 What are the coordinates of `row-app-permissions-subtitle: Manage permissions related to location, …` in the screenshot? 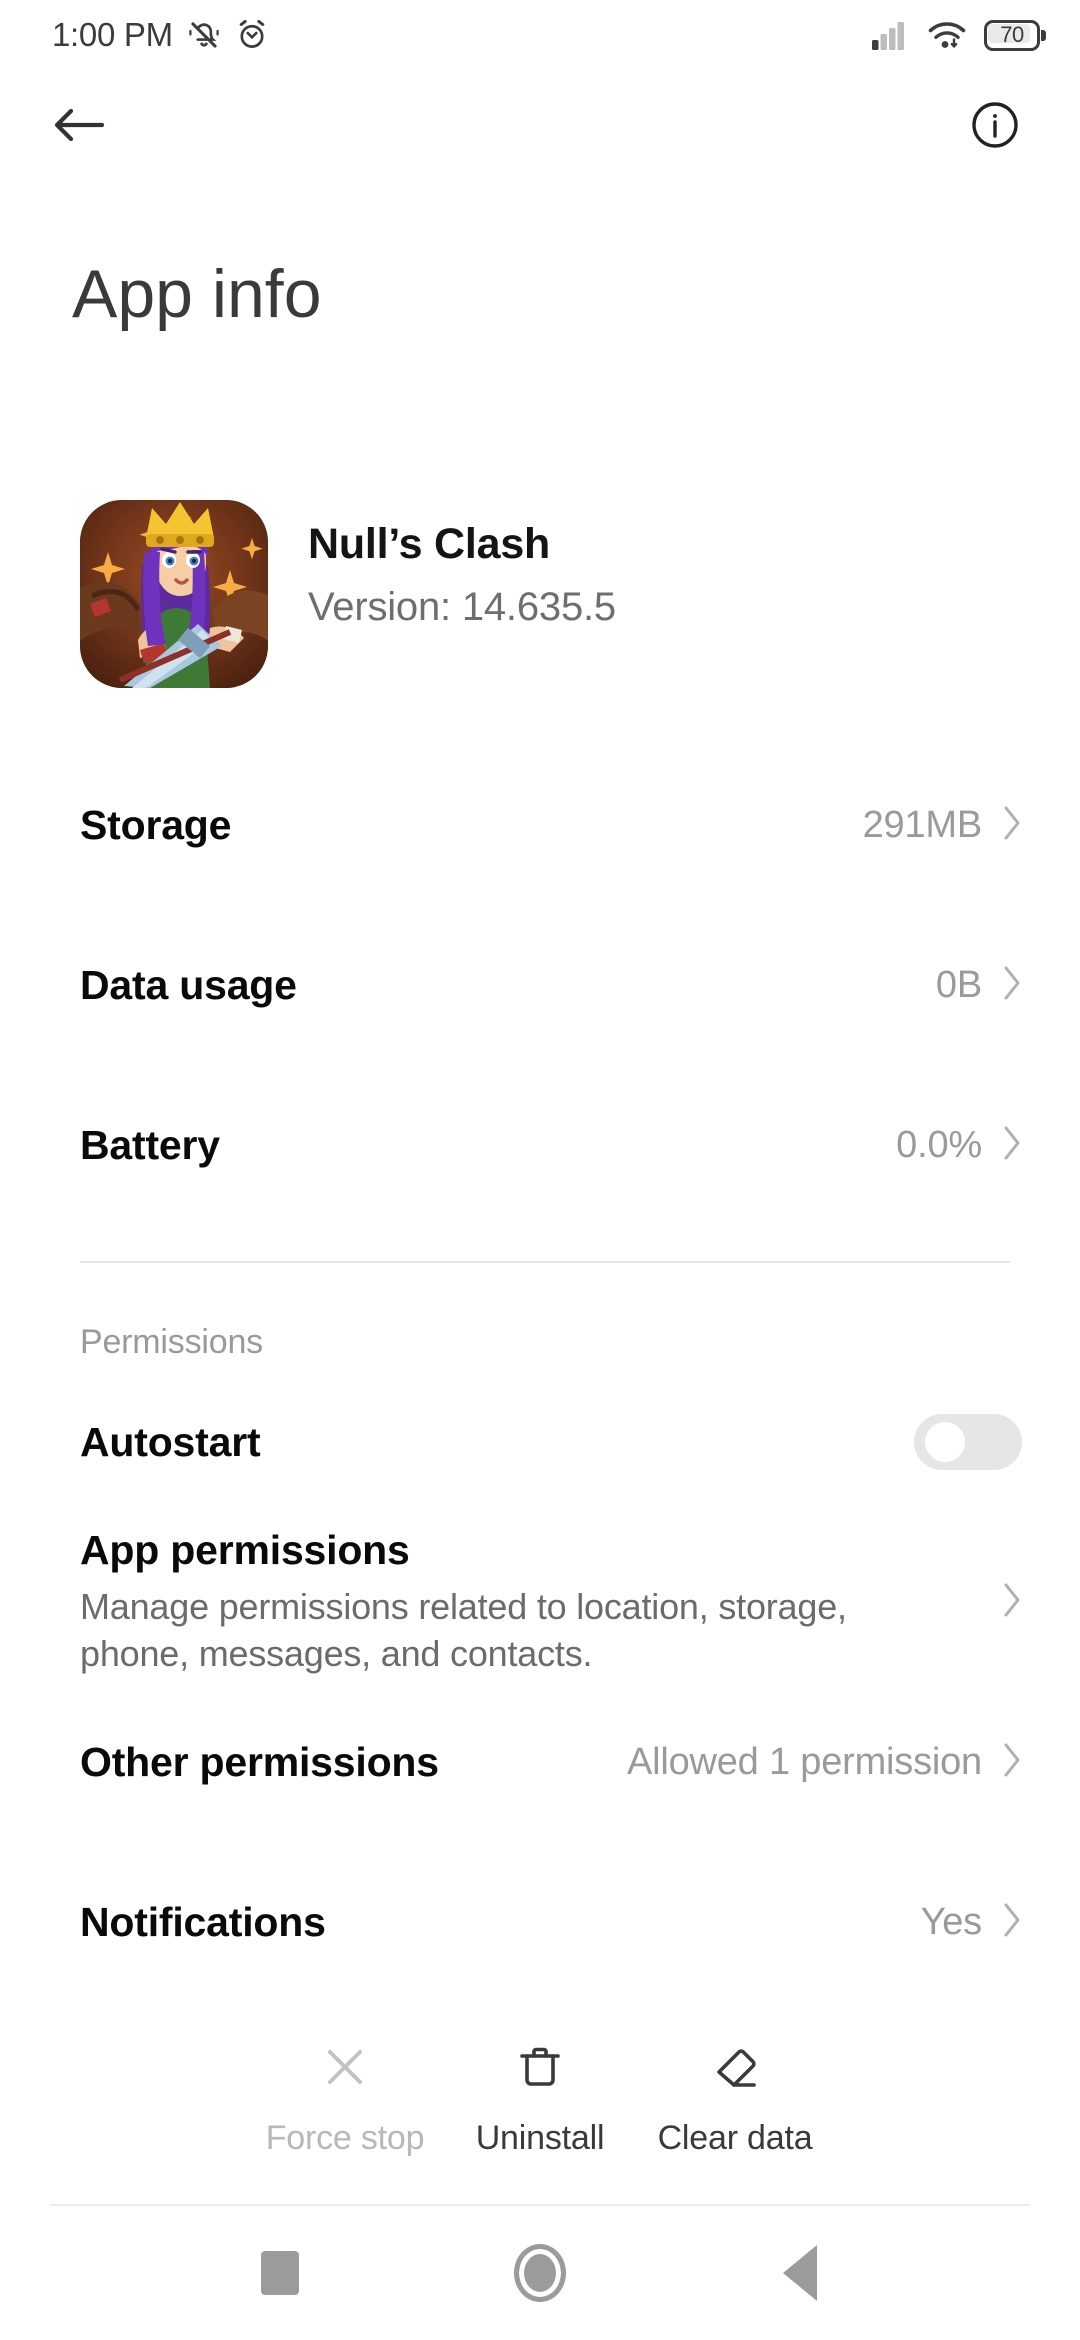 It's located at (463, 1630).